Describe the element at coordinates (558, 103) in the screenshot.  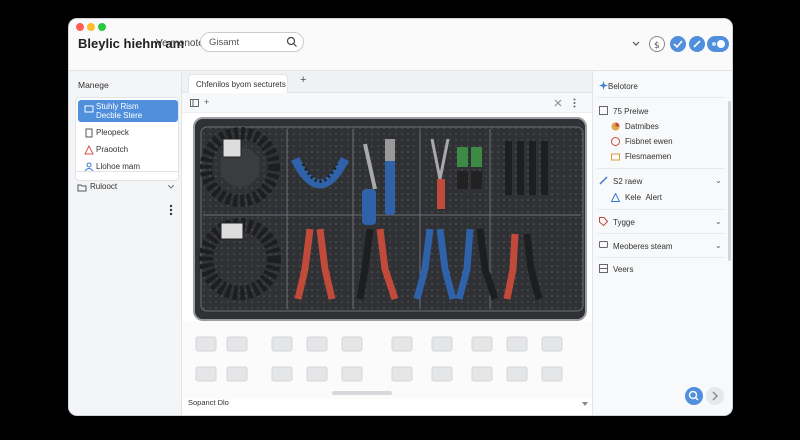
I see `collapse-icon` at that location.